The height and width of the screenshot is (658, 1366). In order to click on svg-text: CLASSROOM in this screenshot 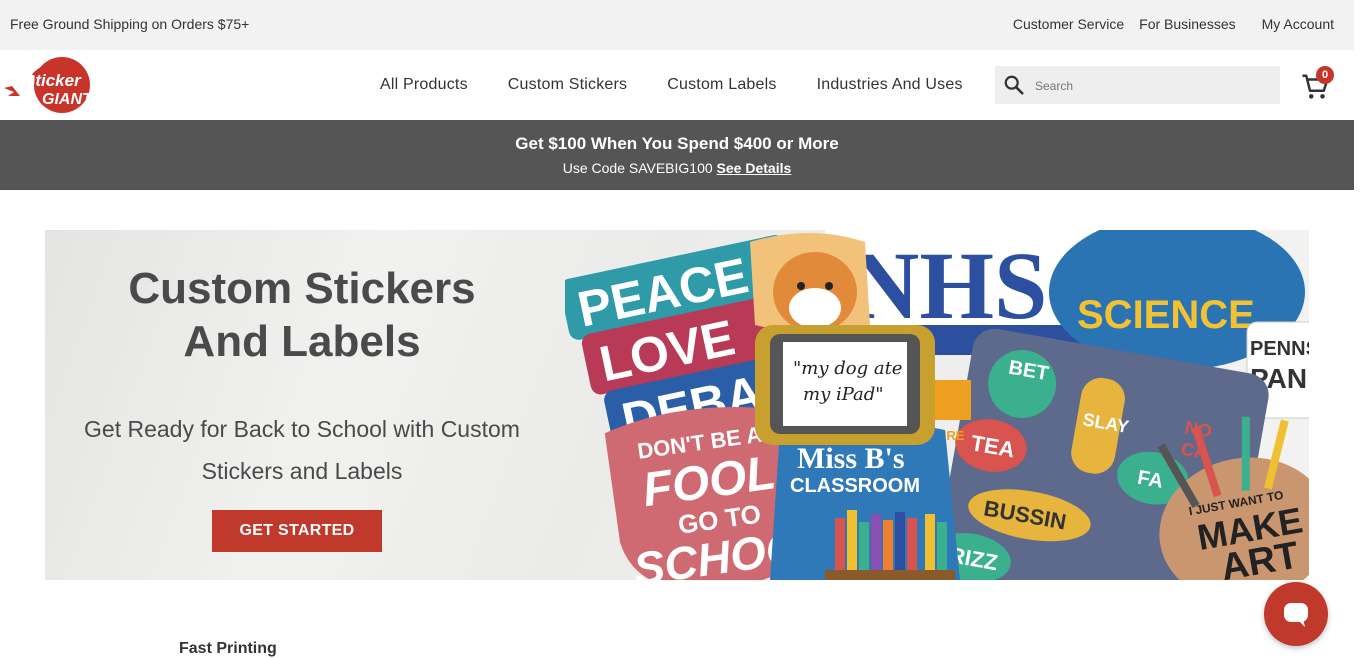, I will do `click(855, 486)`.